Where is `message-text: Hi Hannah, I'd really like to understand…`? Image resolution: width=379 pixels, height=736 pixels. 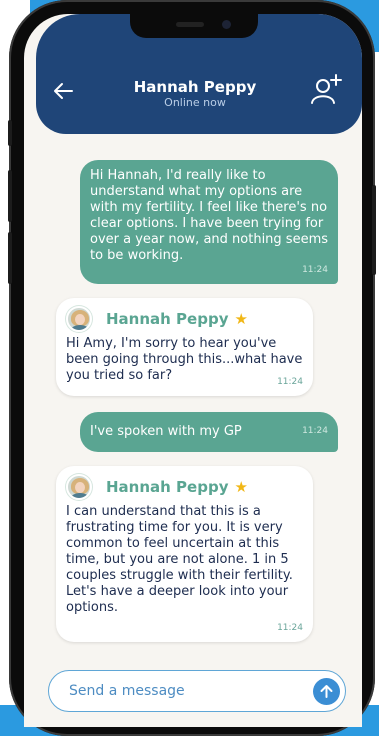
message-text: Hi Hannah, I'd really like to understand… is located at coordinates (209, 215).